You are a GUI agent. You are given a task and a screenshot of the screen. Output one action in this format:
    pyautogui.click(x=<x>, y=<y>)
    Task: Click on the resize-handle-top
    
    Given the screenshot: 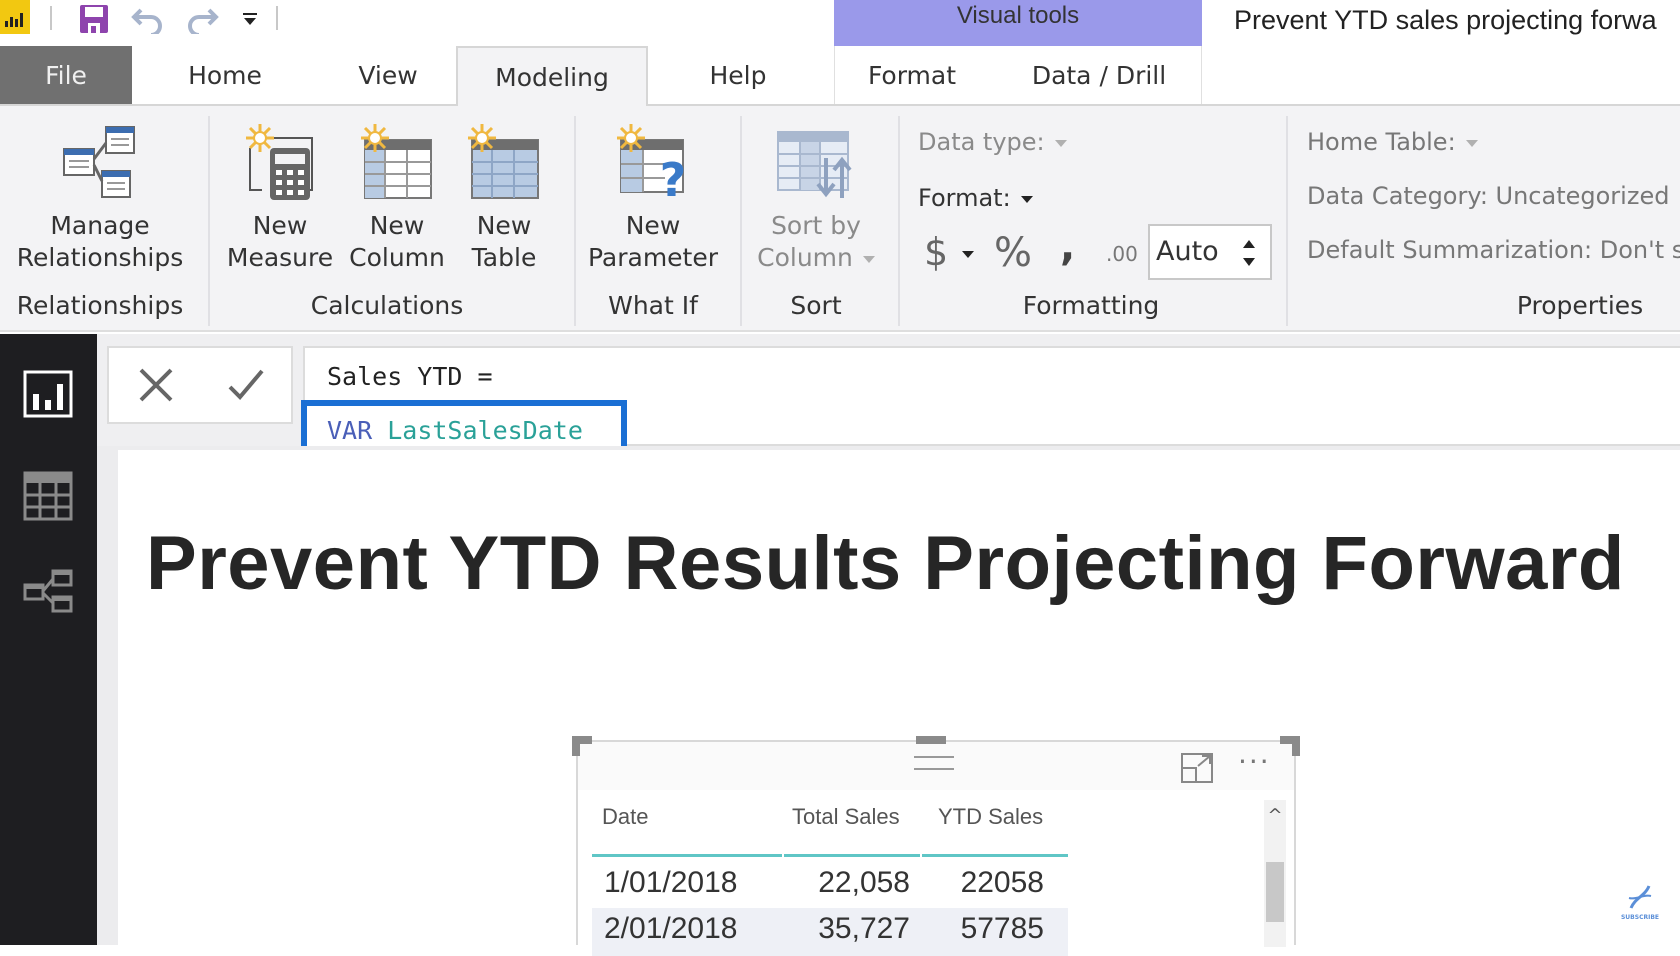 What is the action you would take?
    pyautogui.click(x=931, y=740)
    